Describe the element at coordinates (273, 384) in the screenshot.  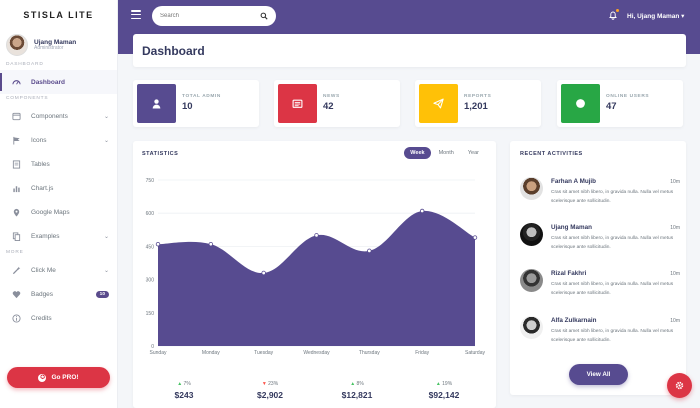
I see `summary-change: 23%` at that location.